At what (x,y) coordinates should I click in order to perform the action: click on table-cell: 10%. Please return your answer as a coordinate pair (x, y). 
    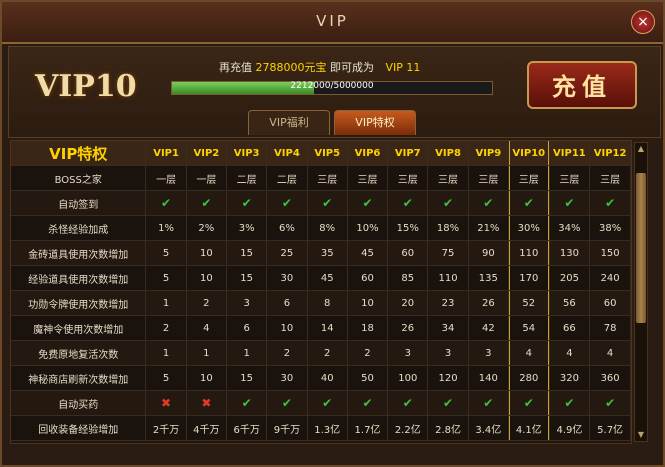
    Looking at the image, I should click on (367, 228).